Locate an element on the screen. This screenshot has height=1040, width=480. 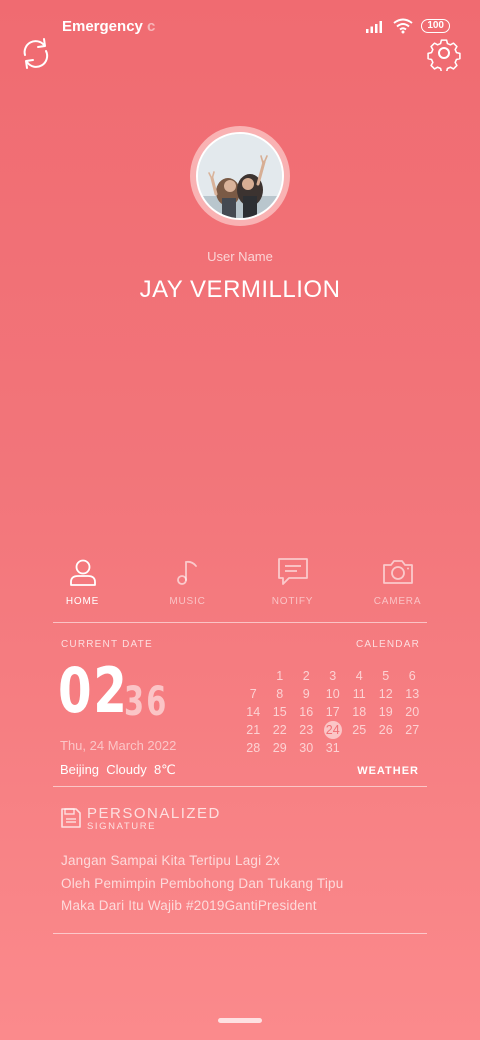
calendar-row: 28 29 30 31 is located at coordinates (333, 748).